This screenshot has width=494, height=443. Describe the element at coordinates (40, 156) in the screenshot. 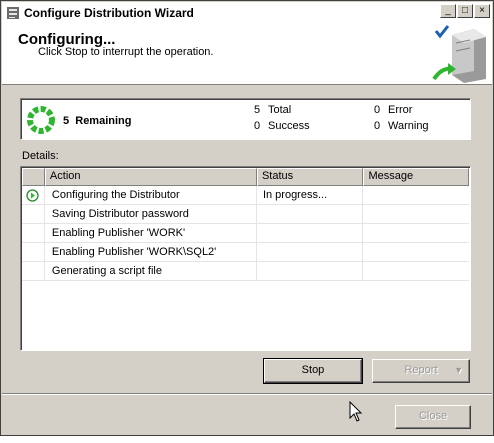

I see `details-label: Details:` at that location.